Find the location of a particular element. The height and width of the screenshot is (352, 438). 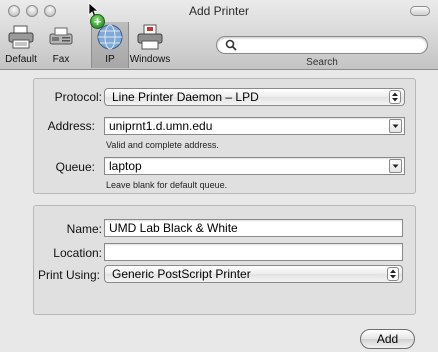

queue-combobox: laptop is located at coordinates (254, 166).